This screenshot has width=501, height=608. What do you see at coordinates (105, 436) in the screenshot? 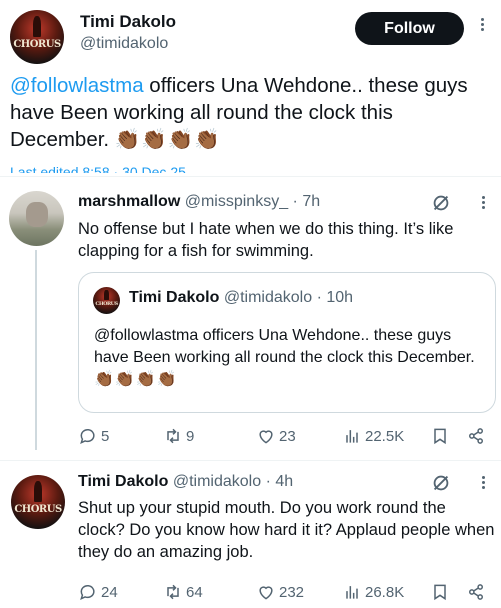
I see `reply-count: 5` at bounding box center [105, 436].